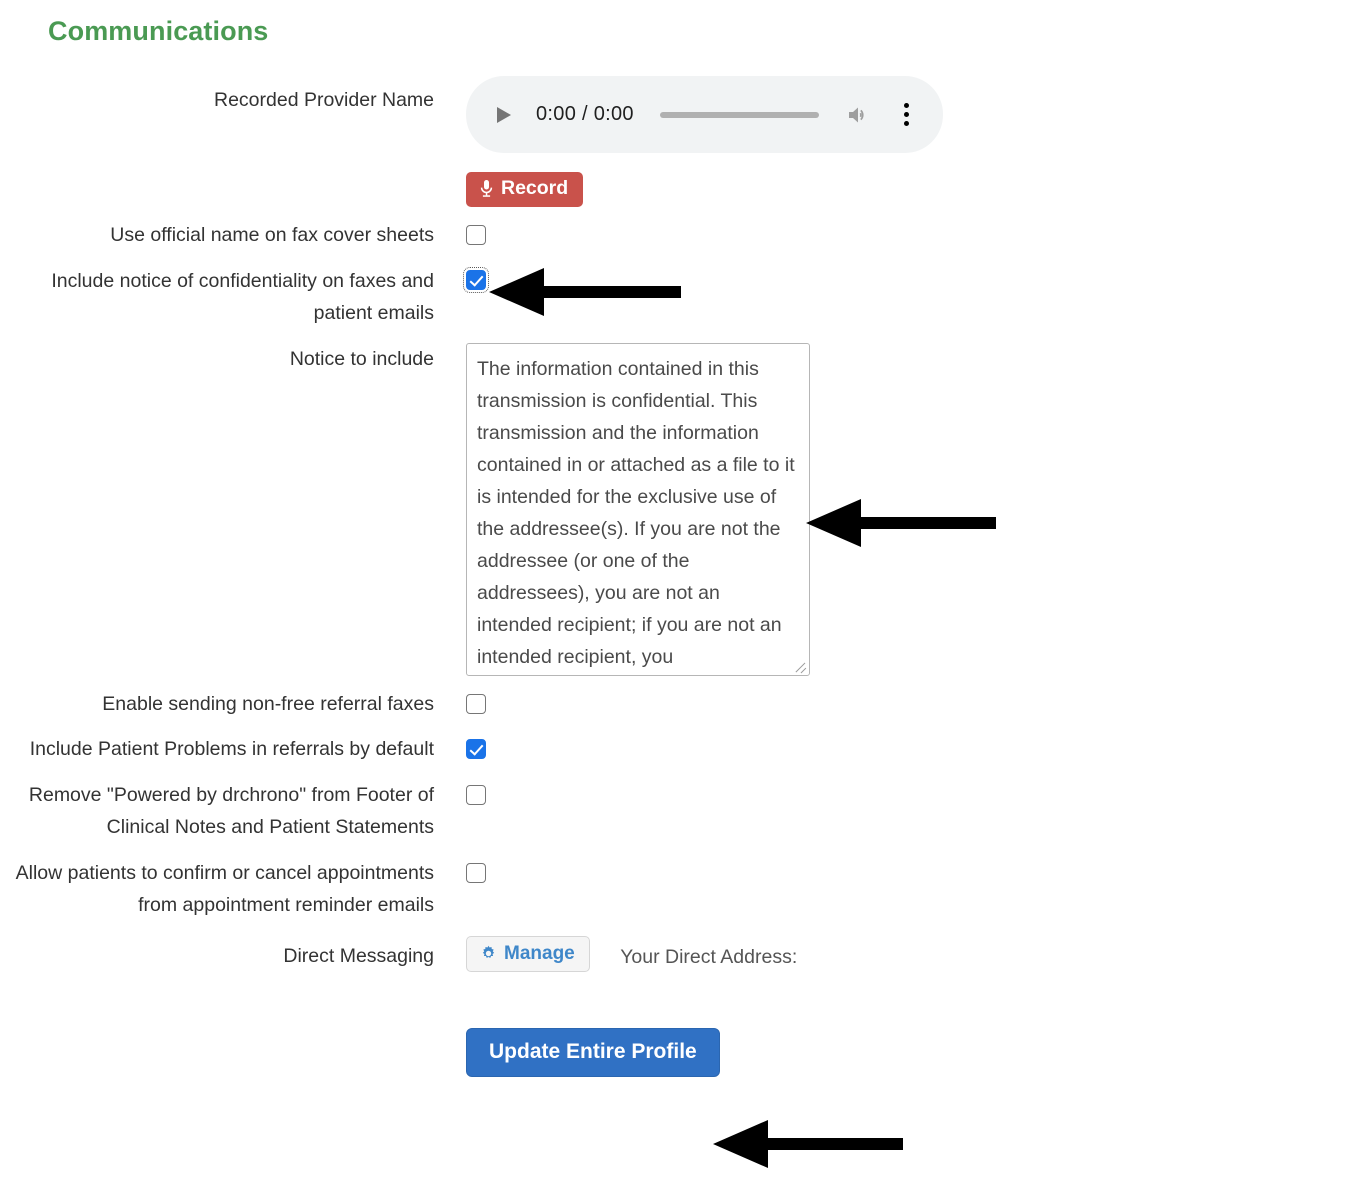 Image resolution: width=1354 pixels, height=1186 pixels. I want to click on manage-button-label: Manage, so click(539, 953).